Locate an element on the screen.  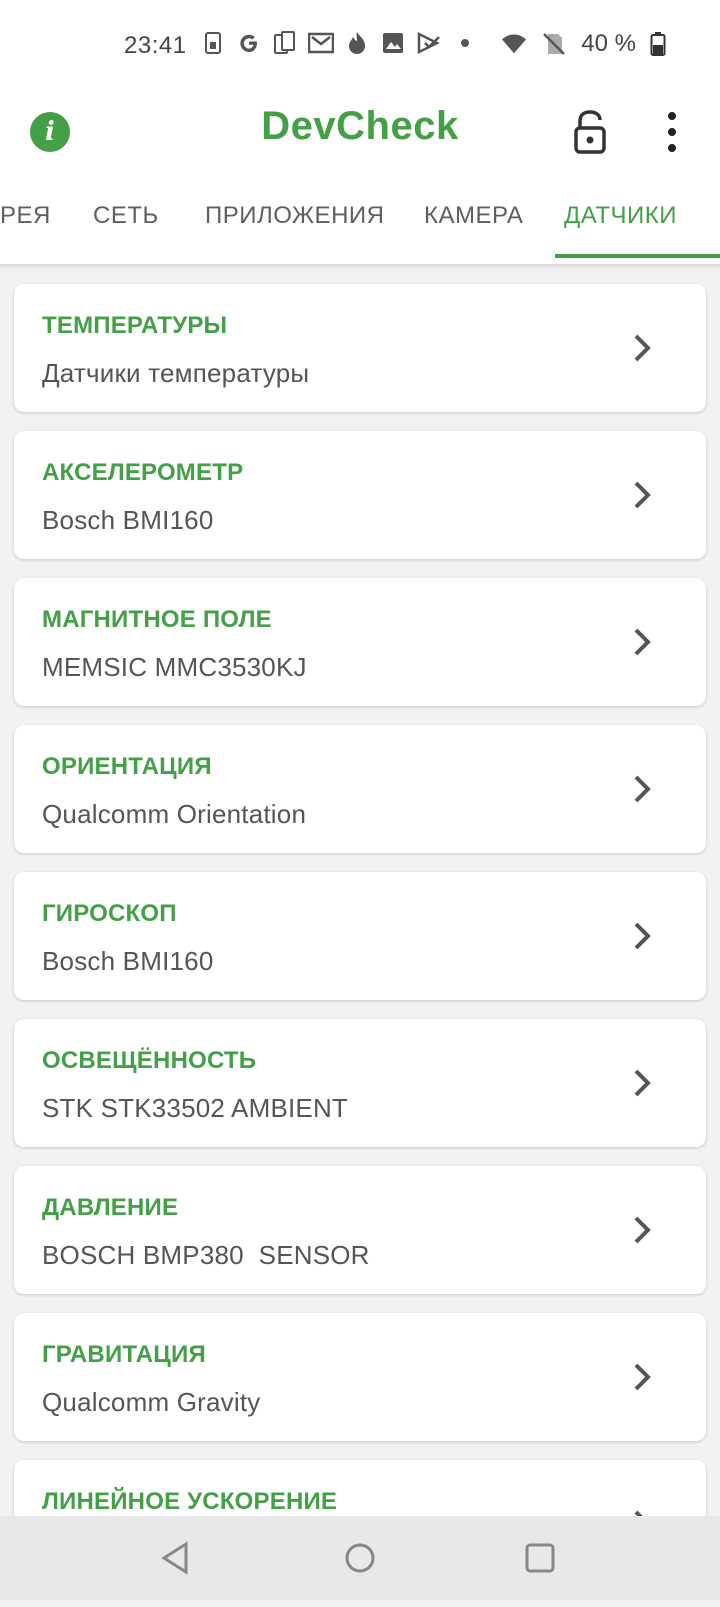
sensor-title: ОСВЕЩЁННОСТЬ is located at coordinates (149, 1060).